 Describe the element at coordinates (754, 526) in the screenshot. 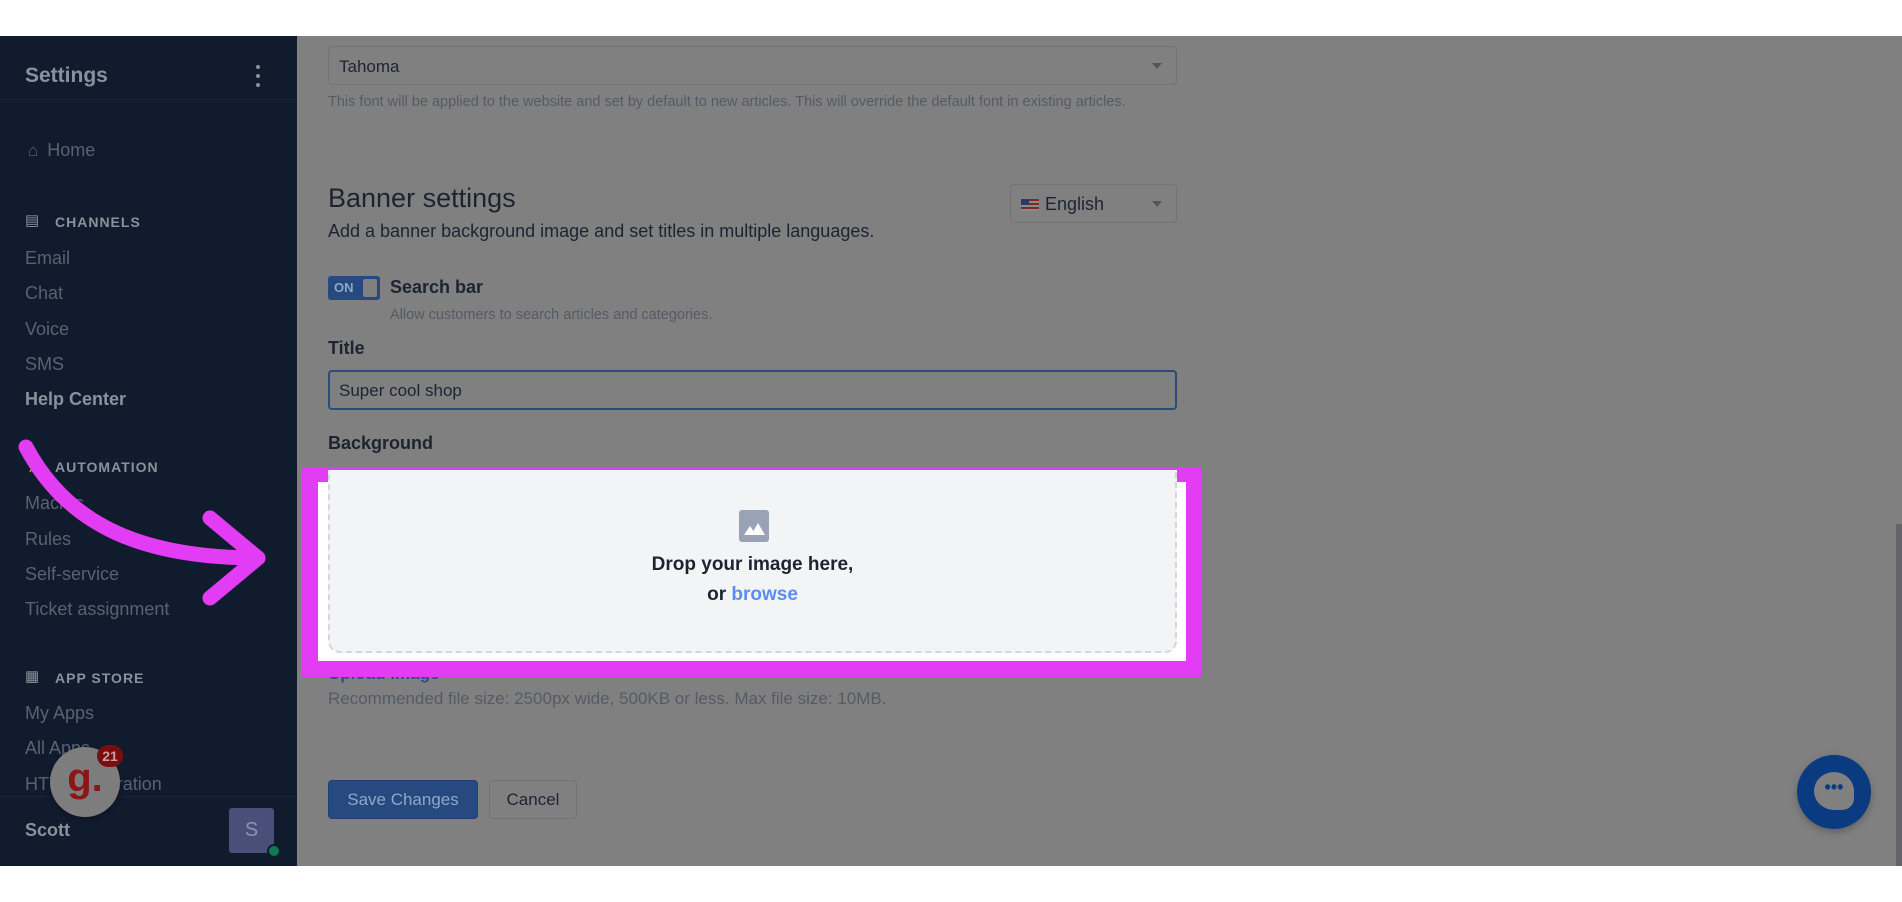

I see `image-icon` at that location.